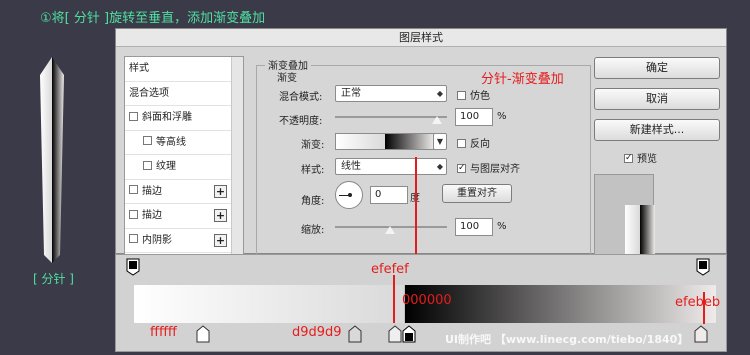  What do you see at coordinates (385, 141) in the screenshot?
I see `gradient-swatch` at bounding box center [385, 141].